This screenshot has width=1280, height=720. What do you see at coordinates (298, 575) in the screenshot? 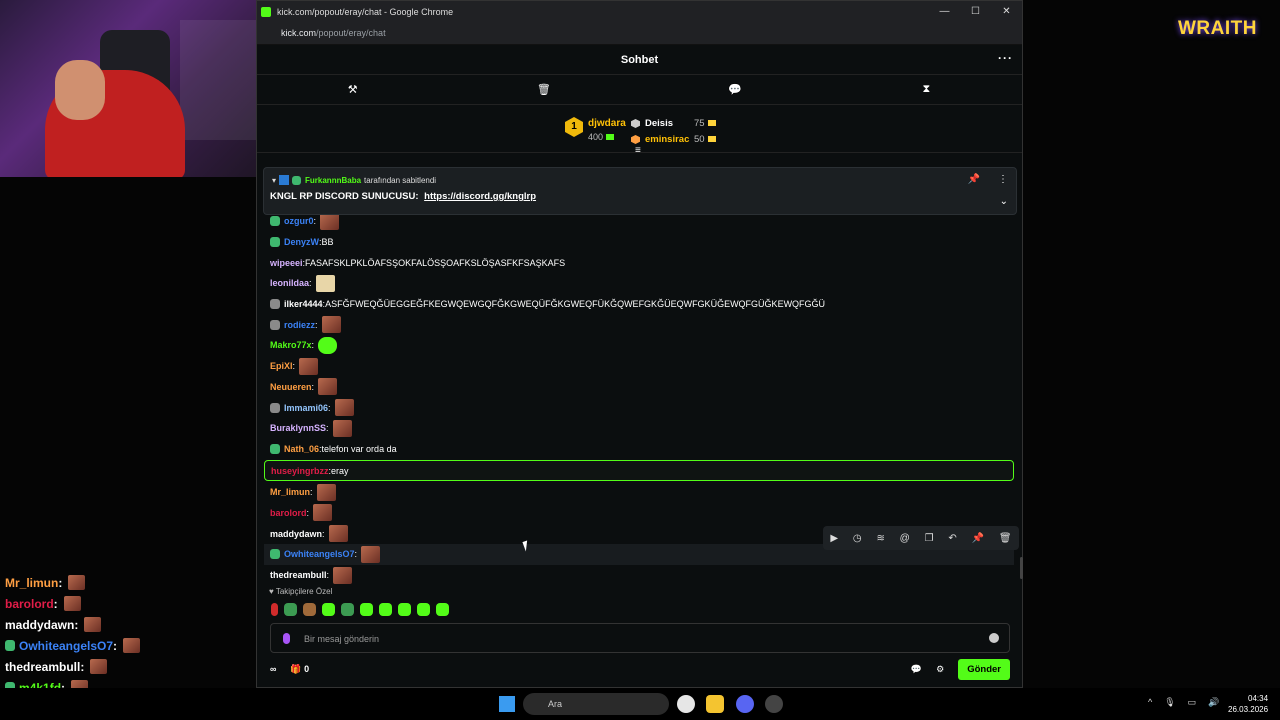
I see `chat-username: thedreambull` at bounding box center [298, 575].